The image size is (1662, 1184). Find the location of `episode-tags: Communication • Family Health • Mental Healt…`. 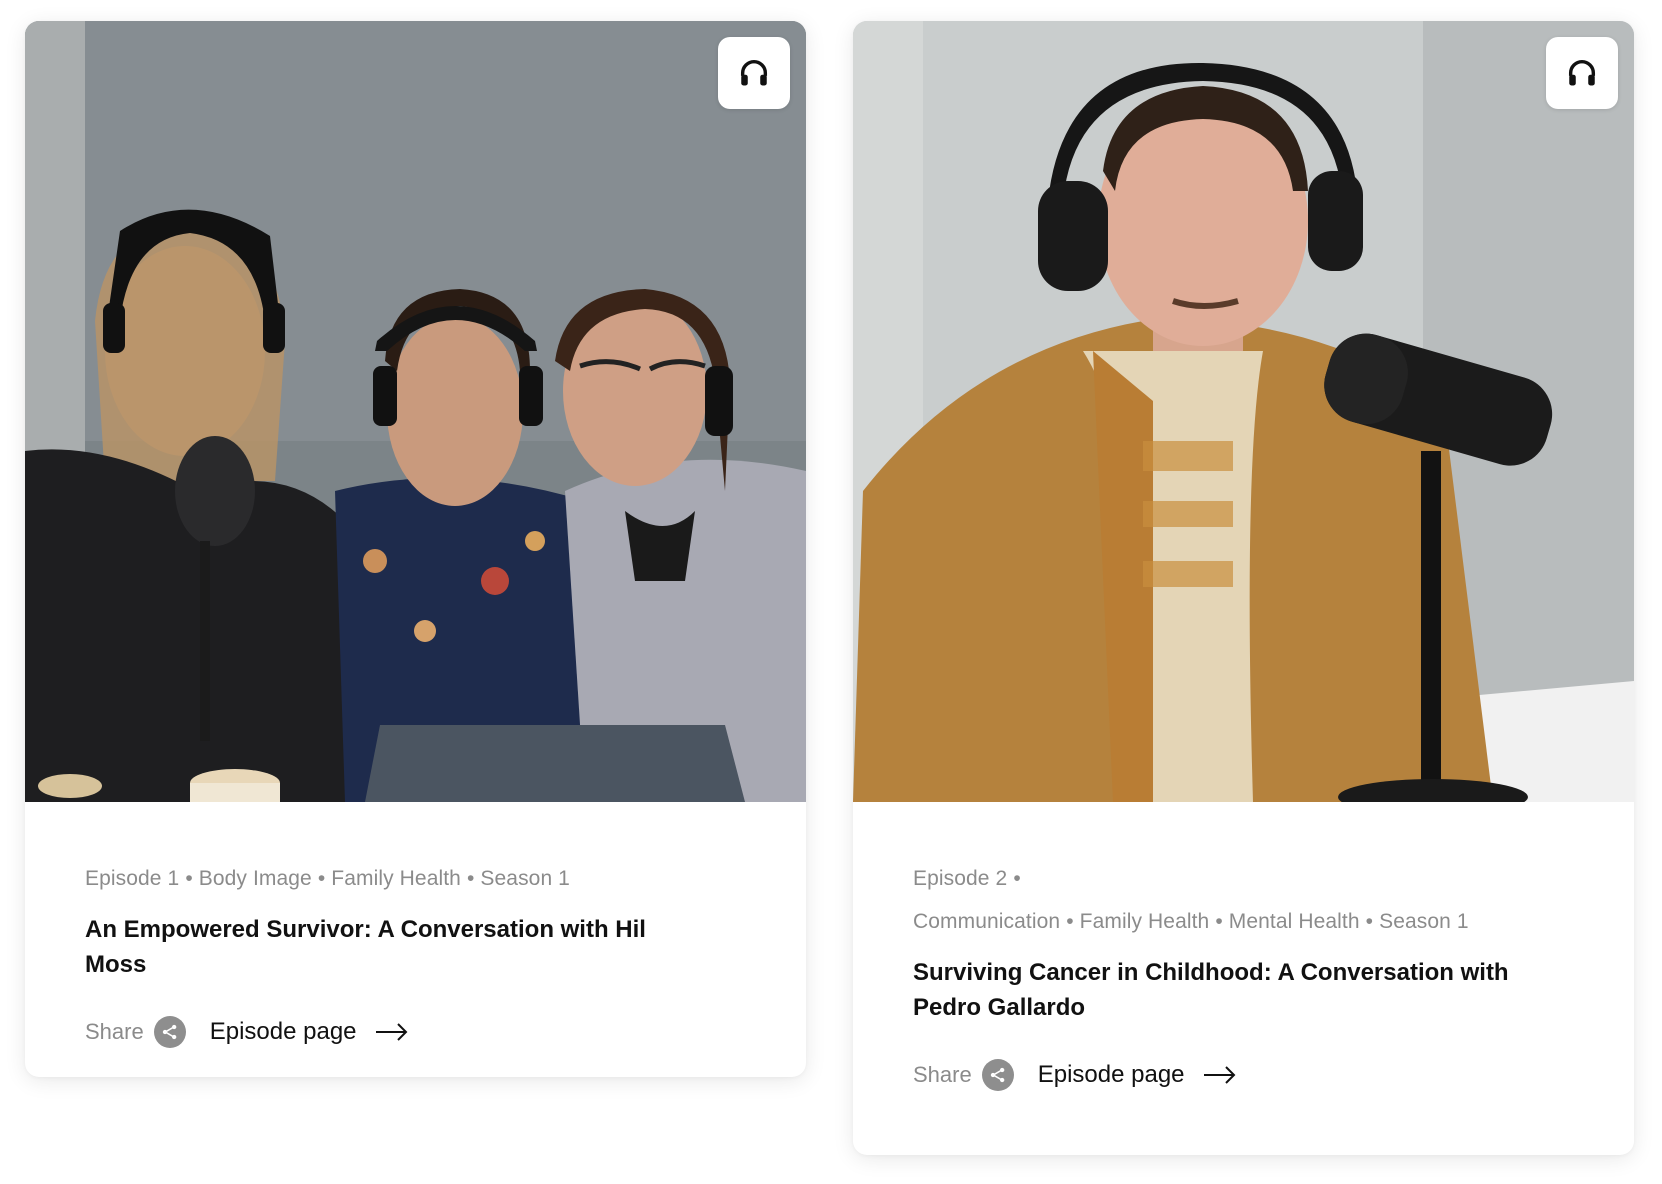

episode-tags: Communication • Family Health • Mental Healt… is located at coordinates (1191, 921).